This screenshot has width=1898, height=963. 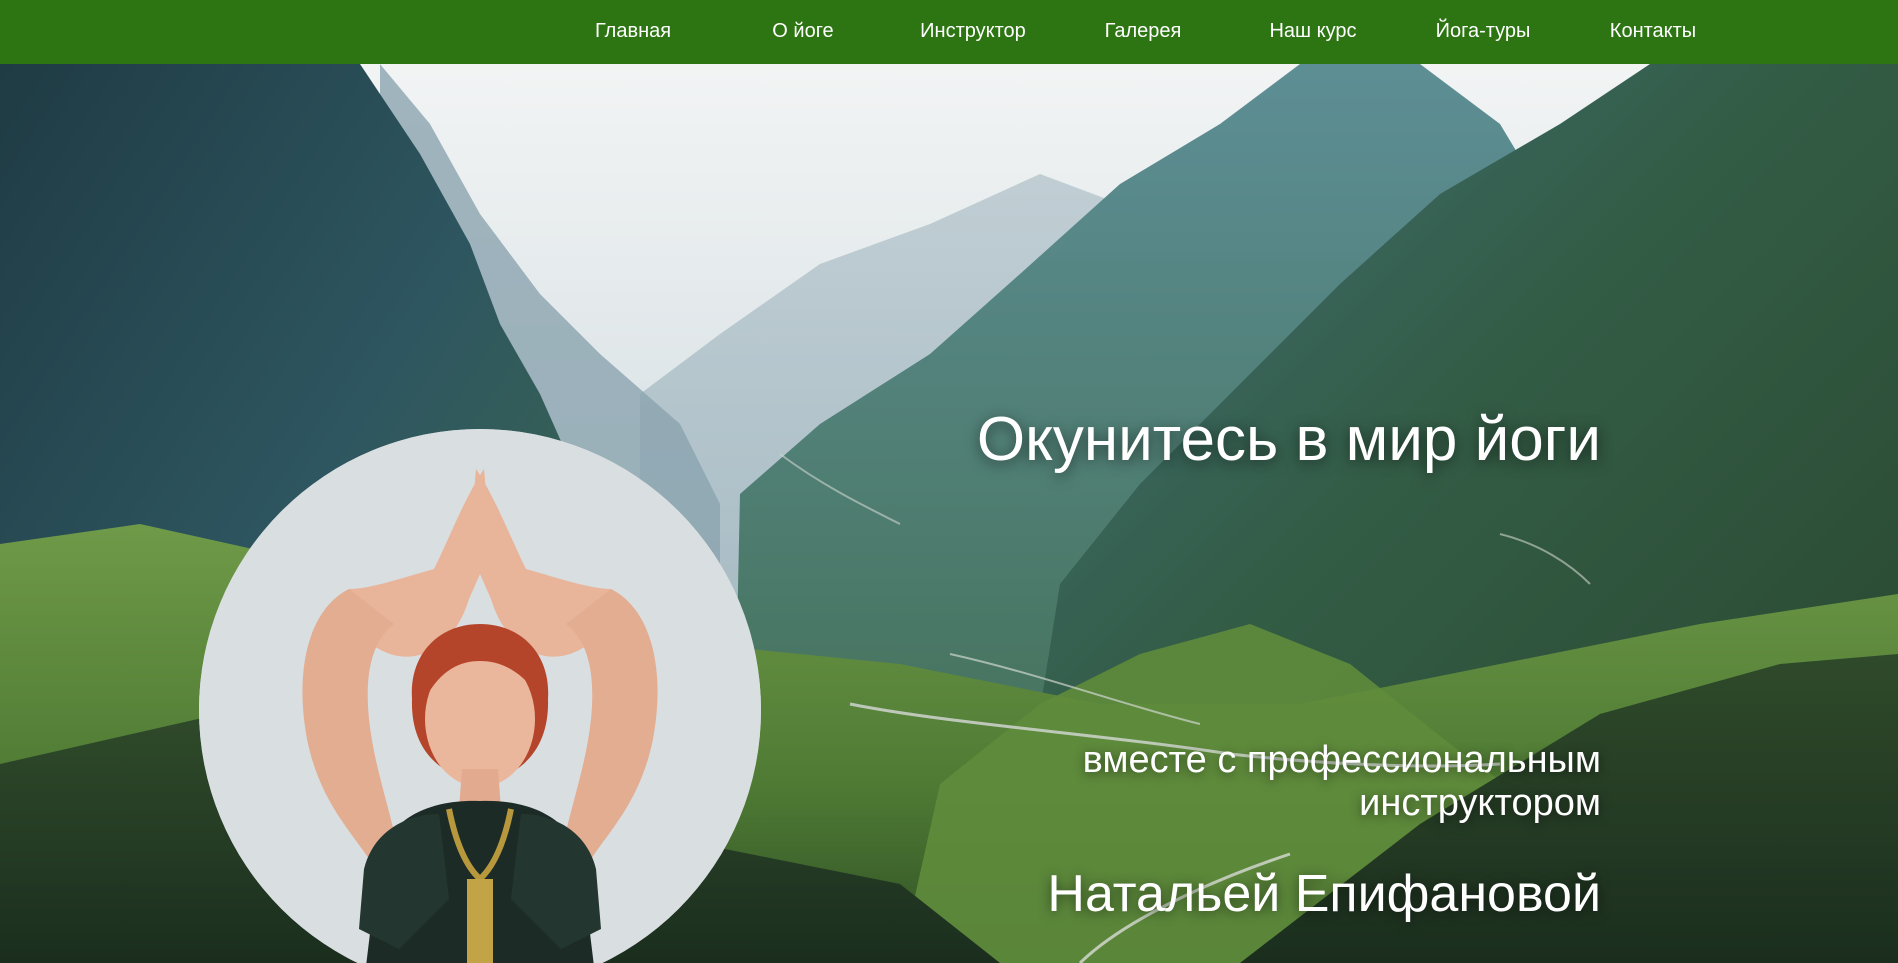 What do you see at coordinates (803, 32) in the screenshot?
I see `nav-link-about-yoga: О йоге` at bounding box center [803, 32].